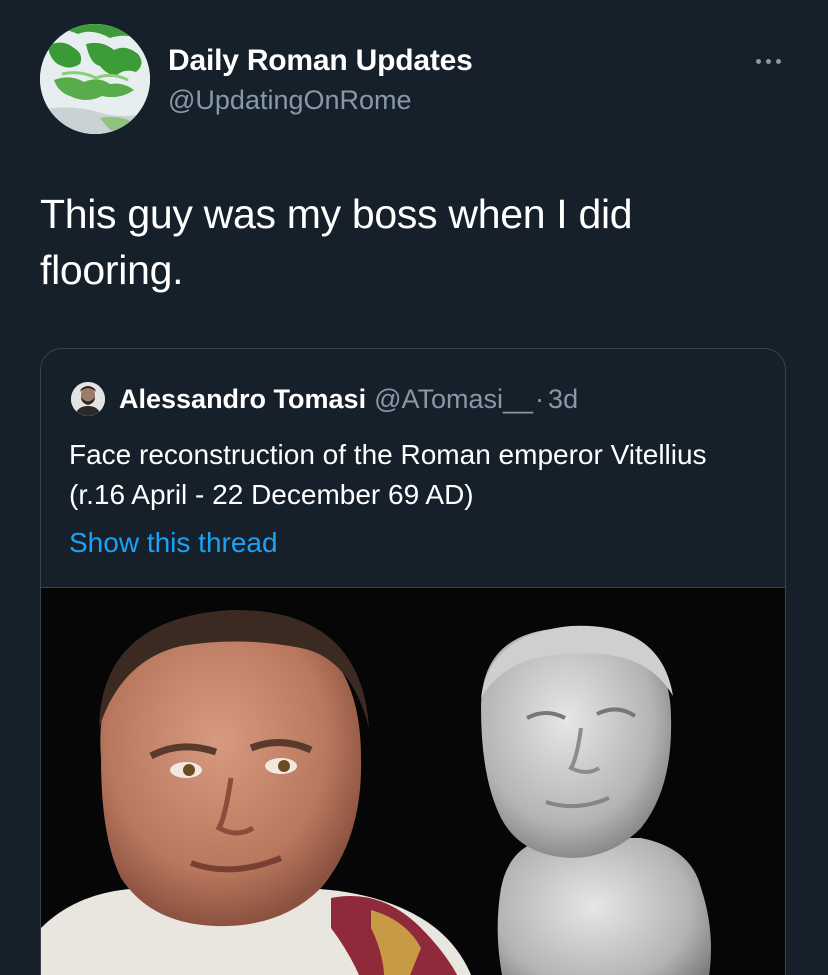  I want to click on author-name: Daily Roman Updates, so click(320, 61).